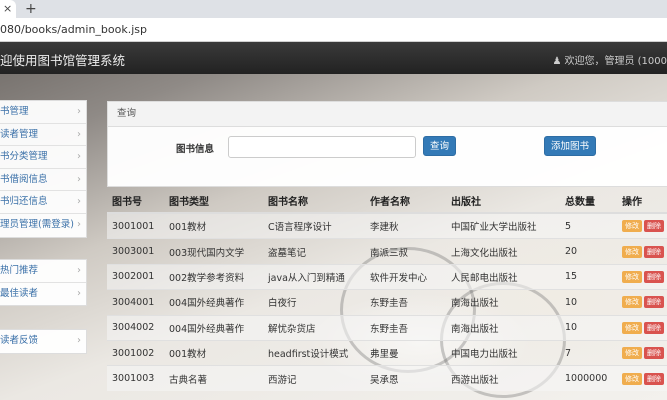 The image size is (667, 400). I want to click on sidebar-group-recommend: 热门推荐 › 最佳读者 ›, so click(43, 283).